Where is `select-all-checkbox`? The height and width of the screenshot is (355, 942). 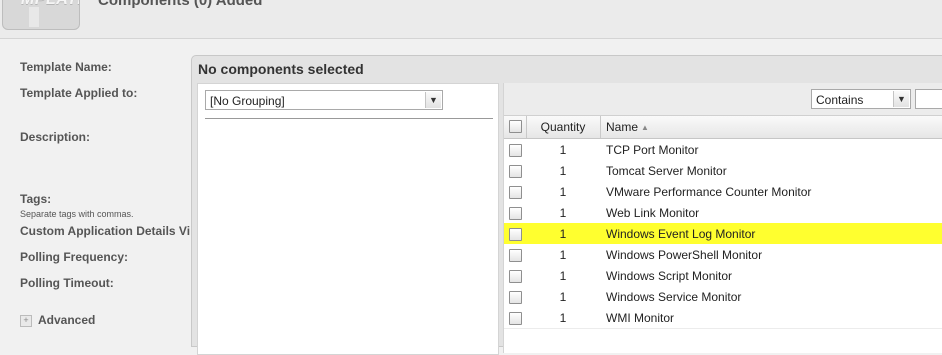
select-all-checkbox is located at coordinates (515, 126).